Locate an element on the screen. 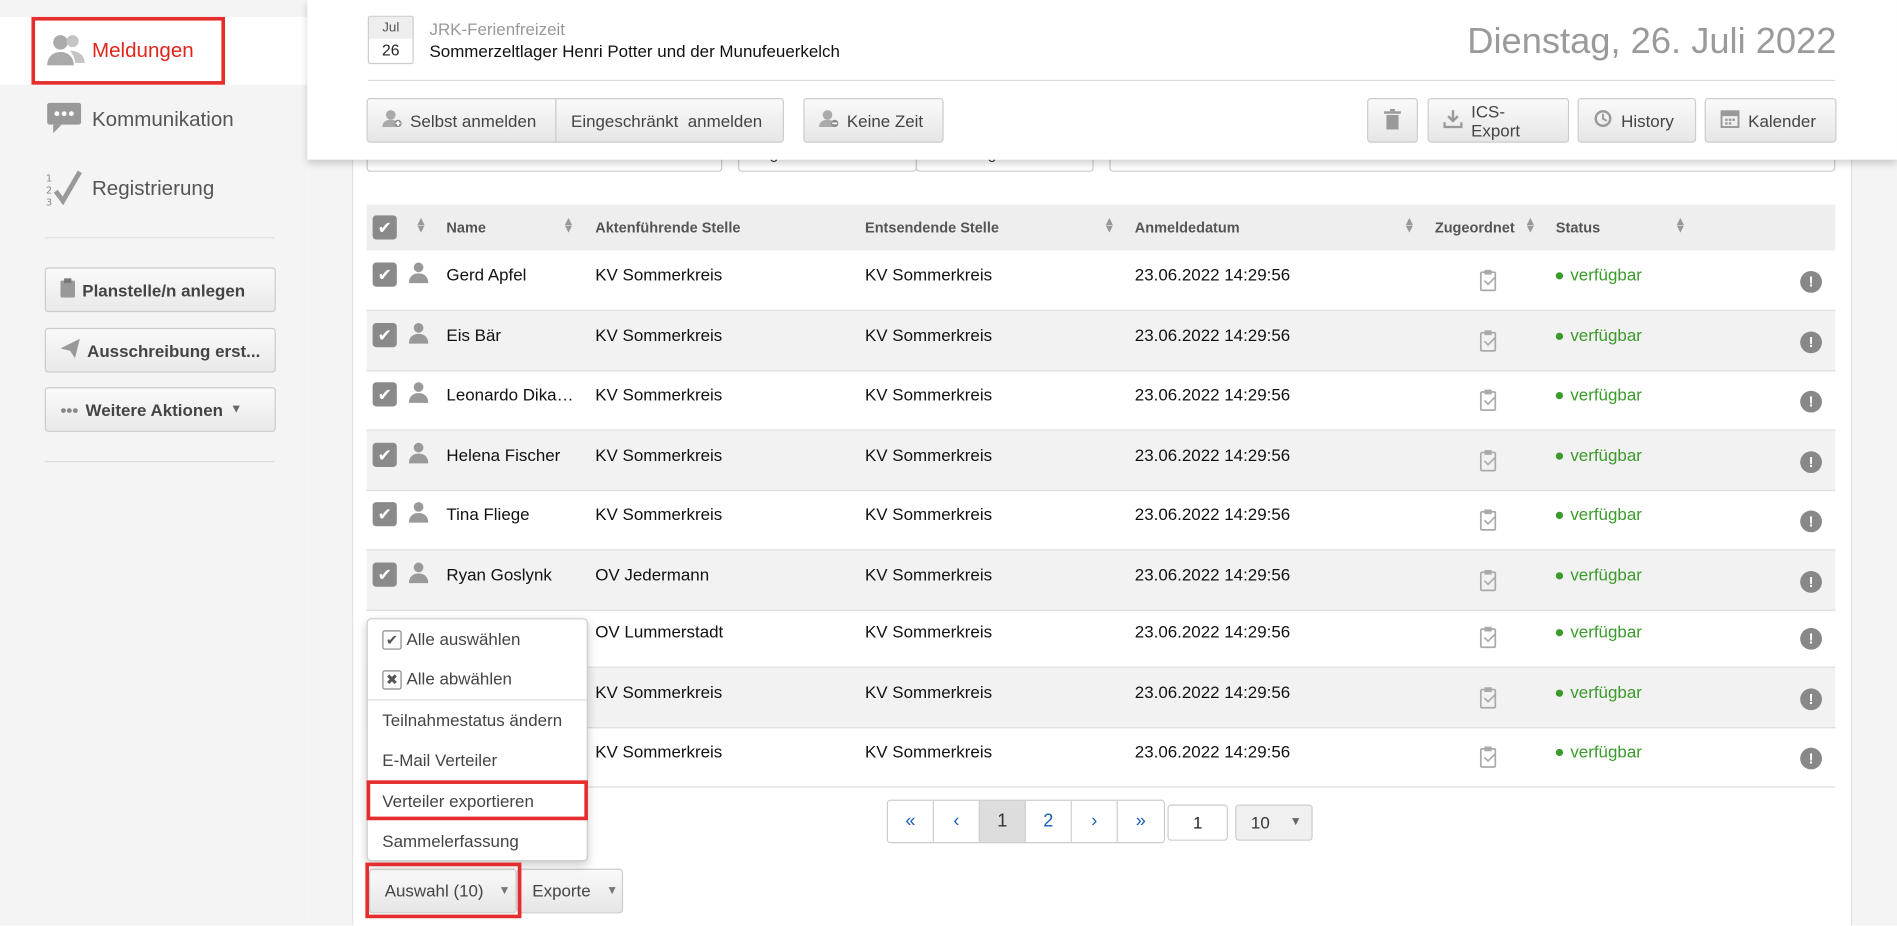 The height and width of the screenshot is (926, 1897). per-page-select: 10 ▼ is located at coordinates (1274, 822).